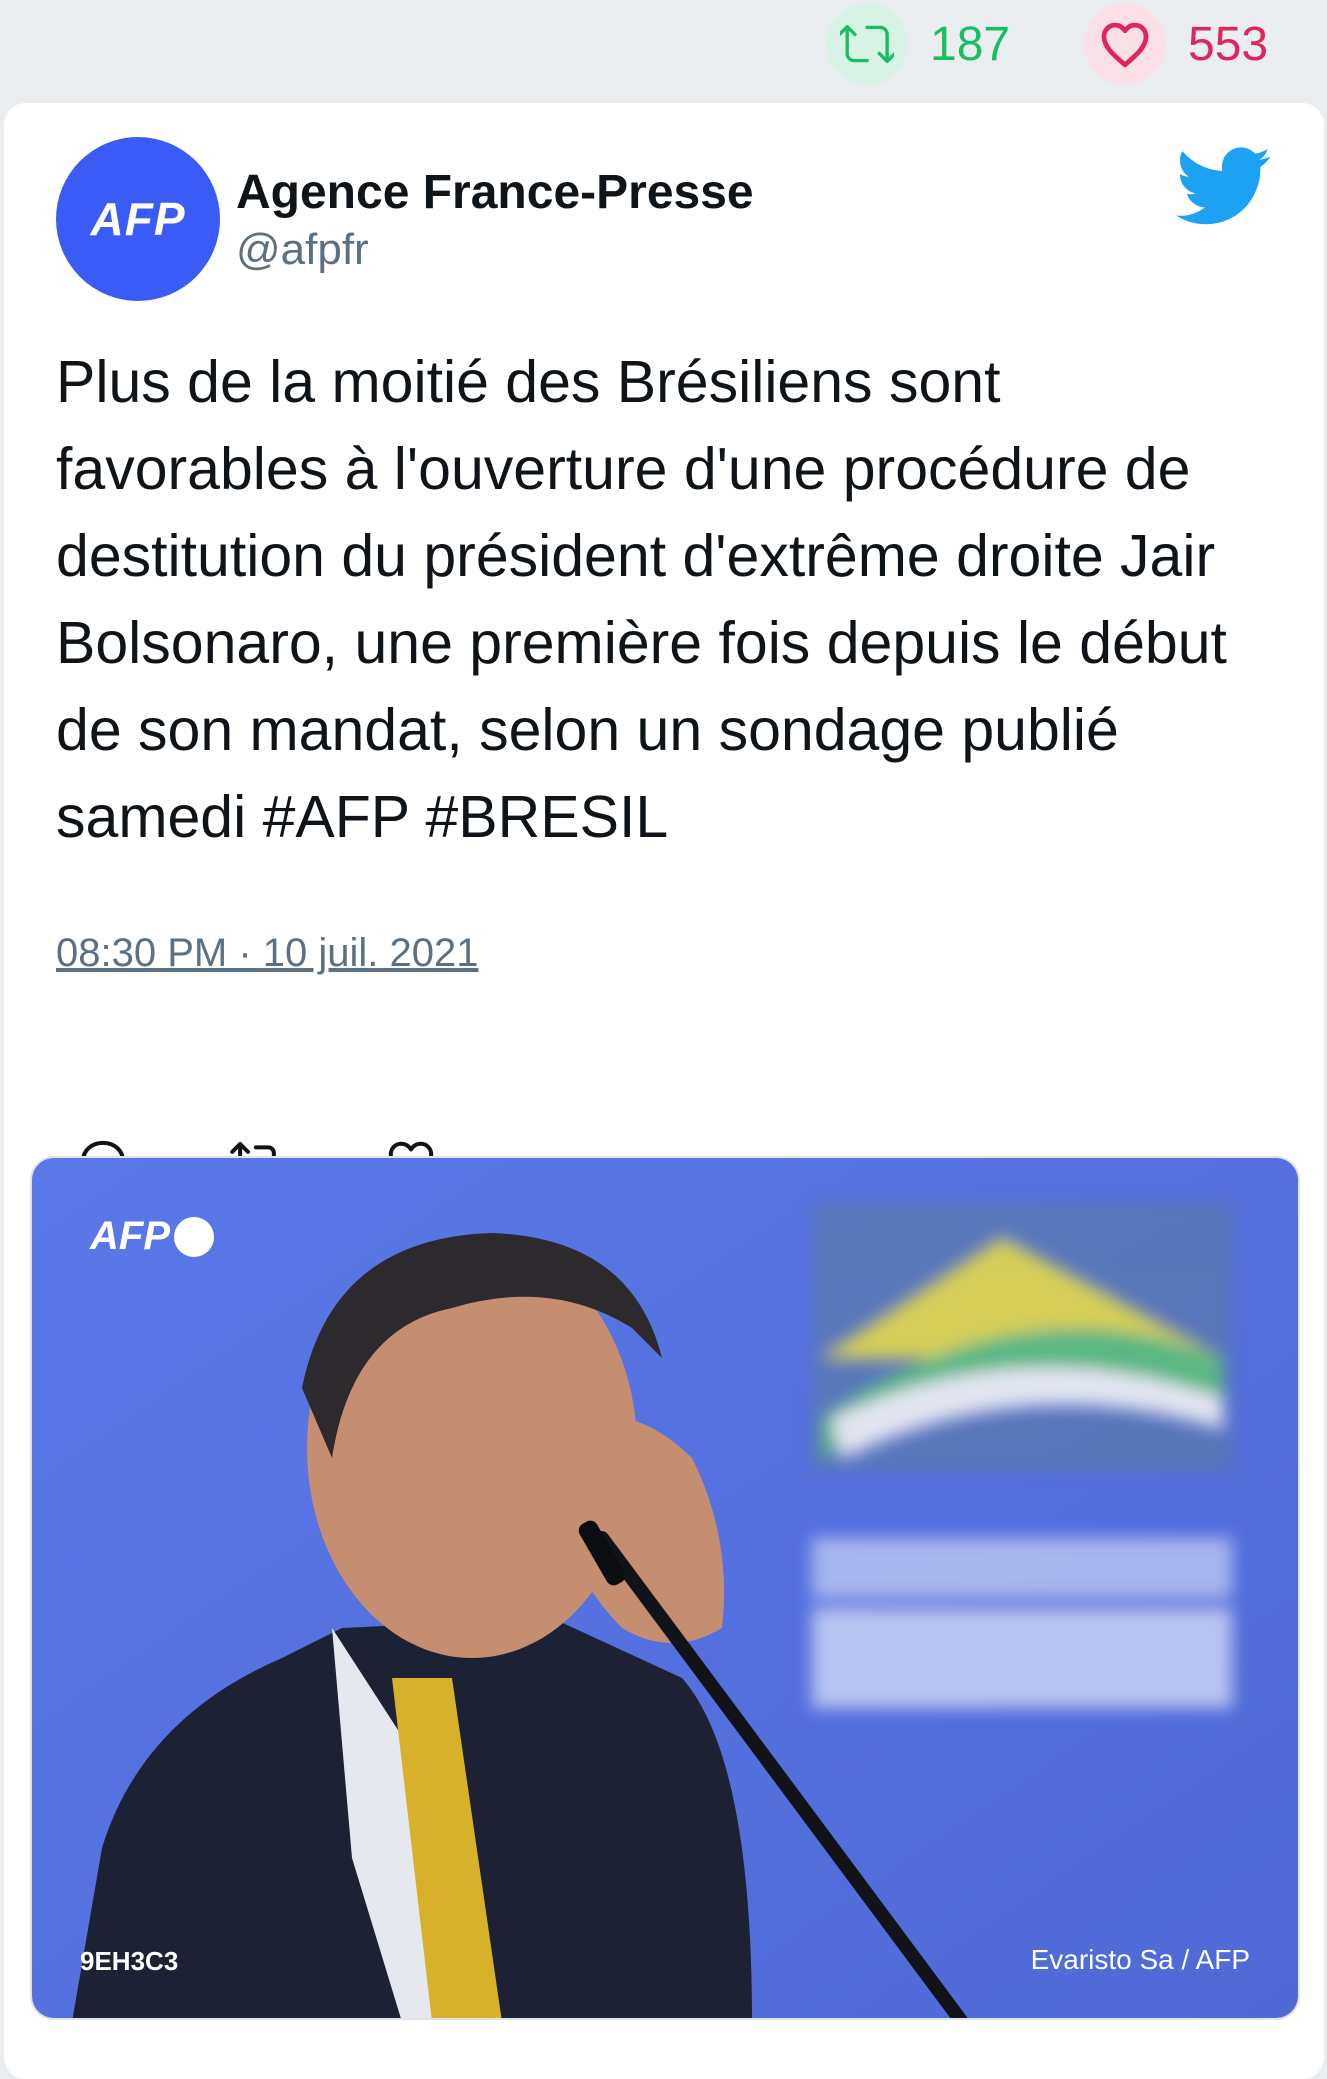 Image resolution: width=1327 pixels, height=2079 pixels. I want to click on avatar: AFP, so click(138, 219).